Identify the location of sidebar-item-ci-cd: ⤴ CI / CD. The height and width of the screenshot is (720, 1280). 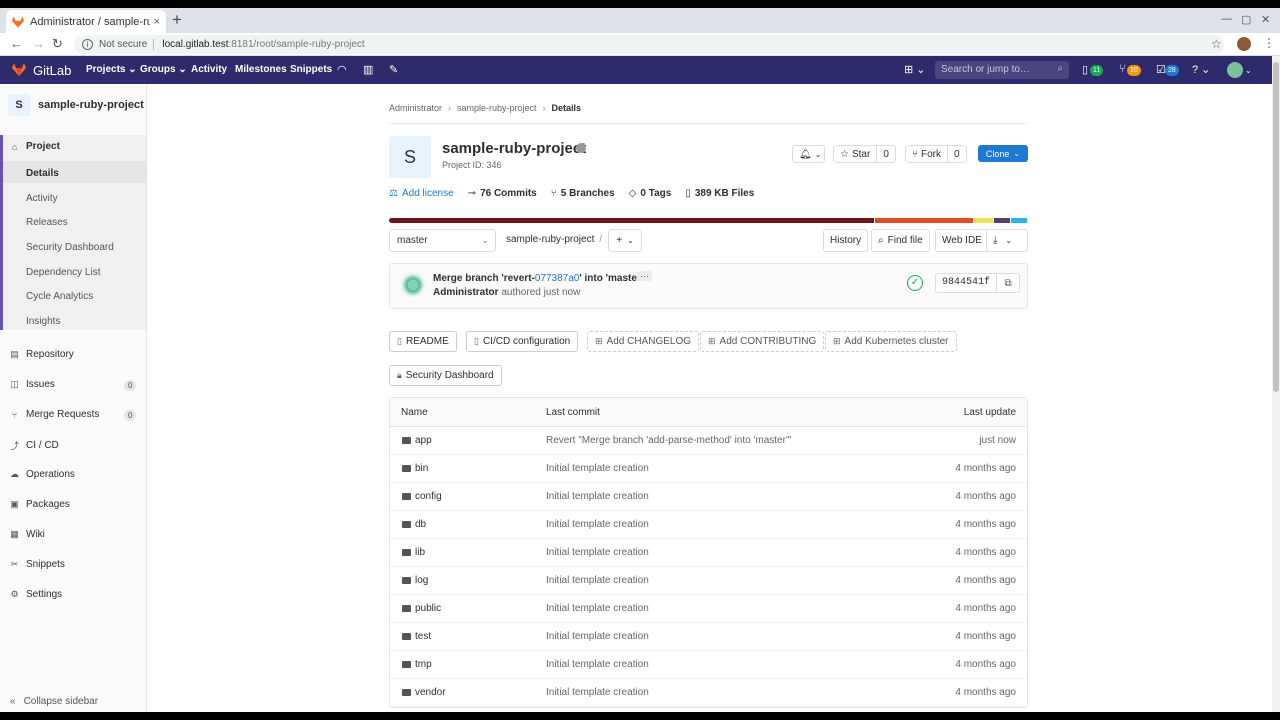
(34, 445).